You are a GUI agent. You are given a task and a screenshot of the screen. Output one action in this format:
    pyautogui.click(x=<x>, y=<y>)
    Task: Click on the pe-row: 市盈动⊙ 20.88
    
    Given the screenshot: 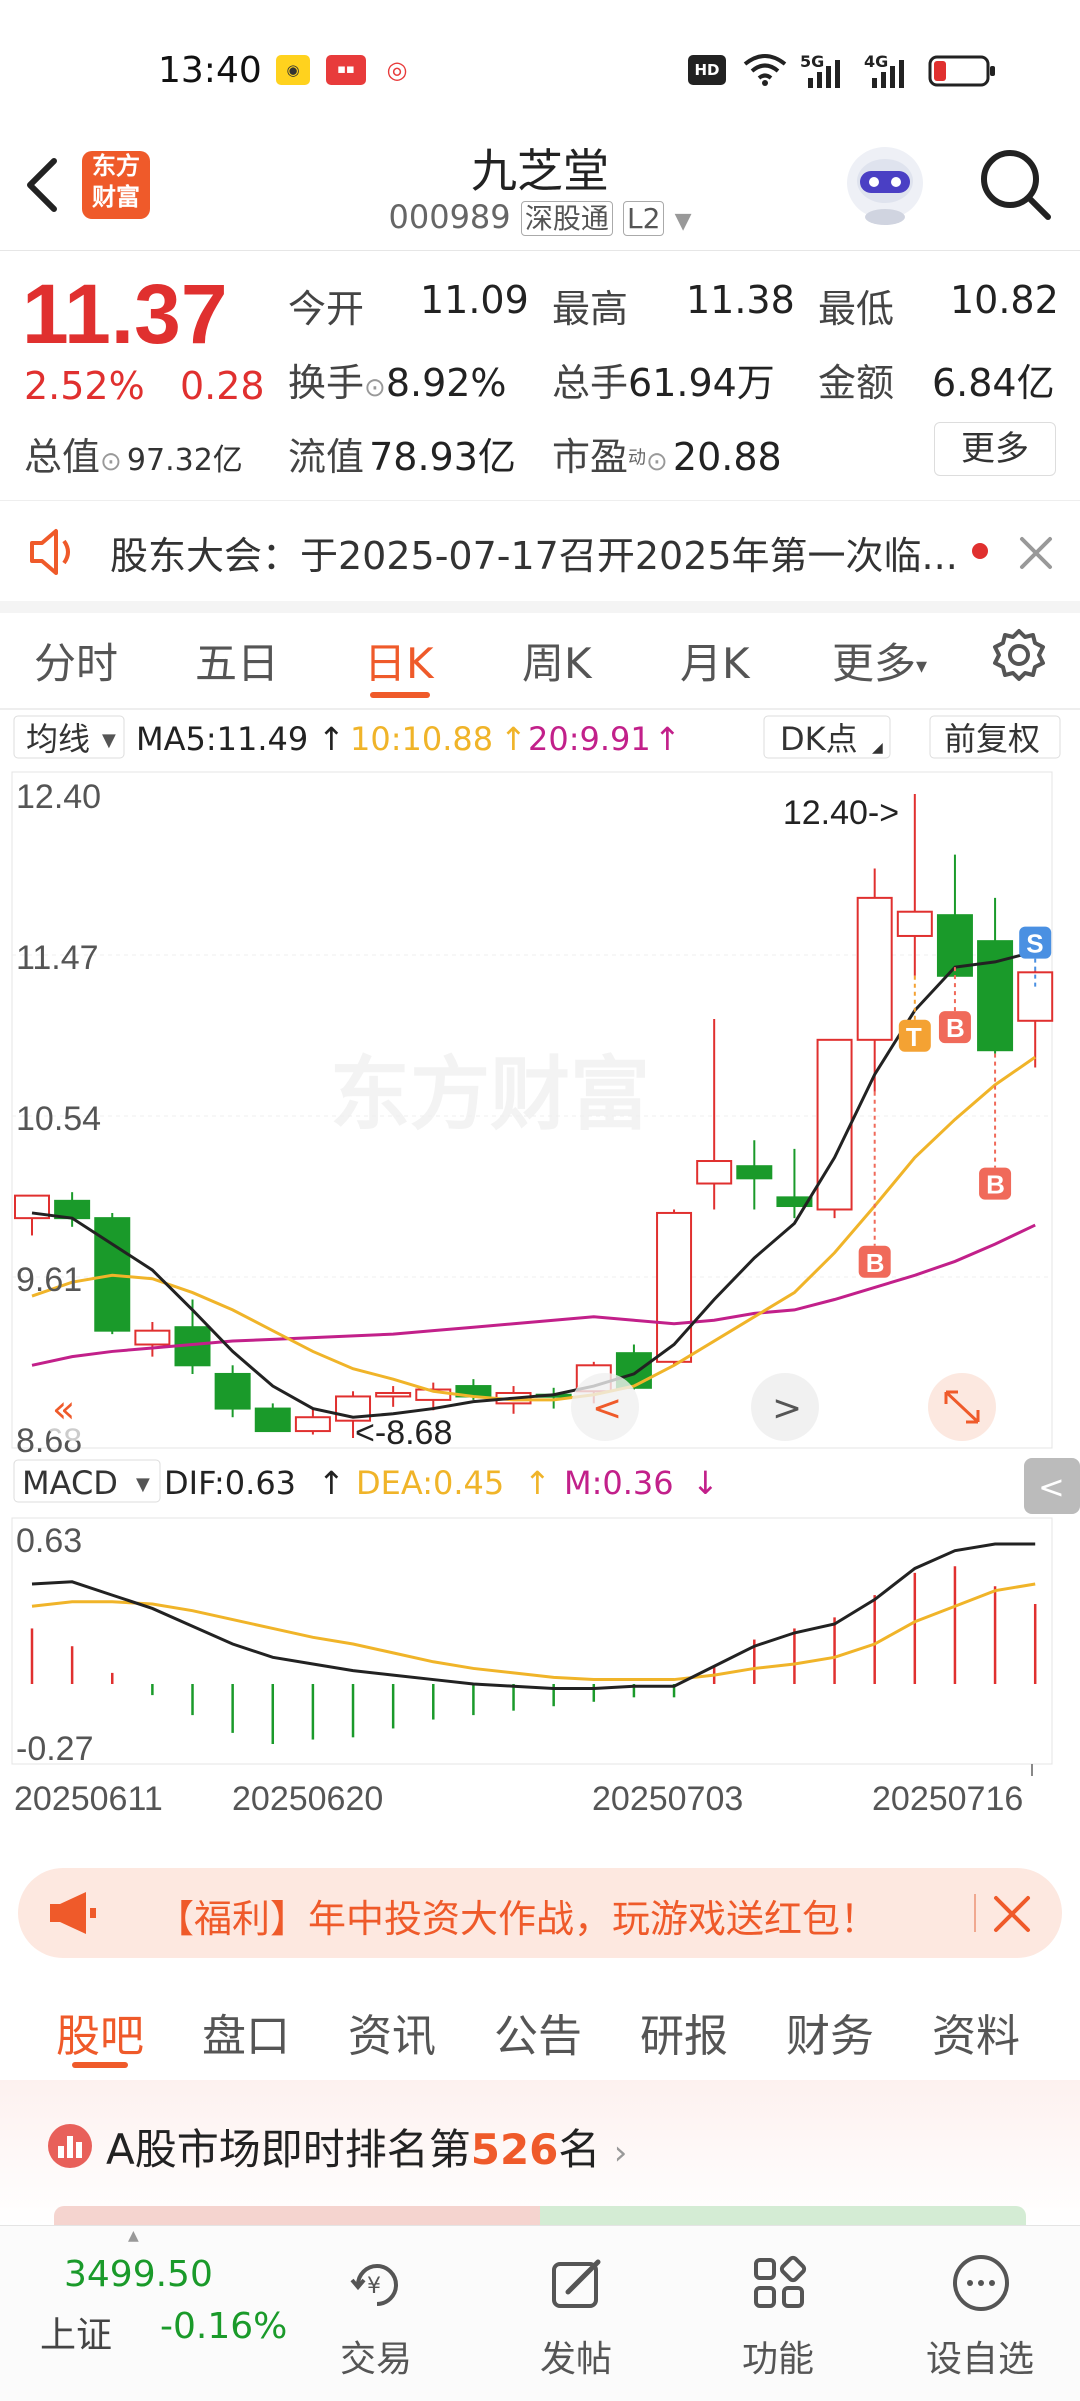 What is the action you would take?
    pyautogui.click(x=667, y=457)
    